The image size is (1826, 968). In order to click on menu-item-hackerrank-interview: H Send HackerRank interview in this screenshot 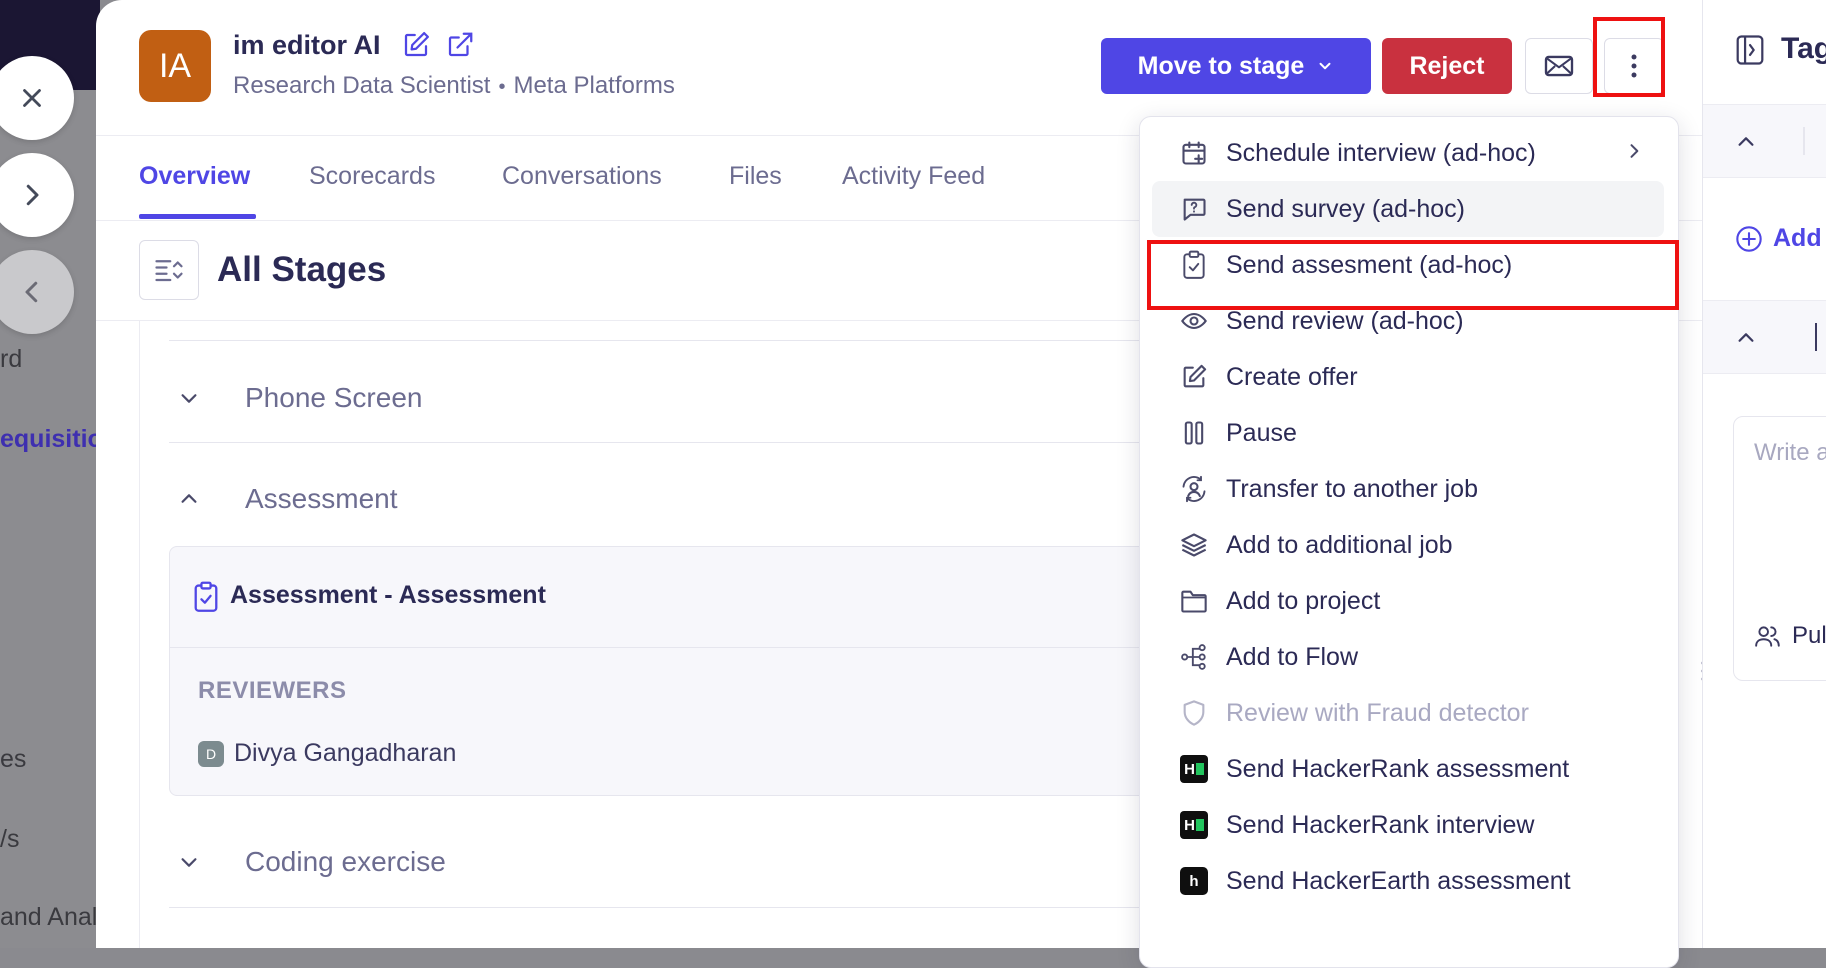, I will do `click(1408, 825)`.